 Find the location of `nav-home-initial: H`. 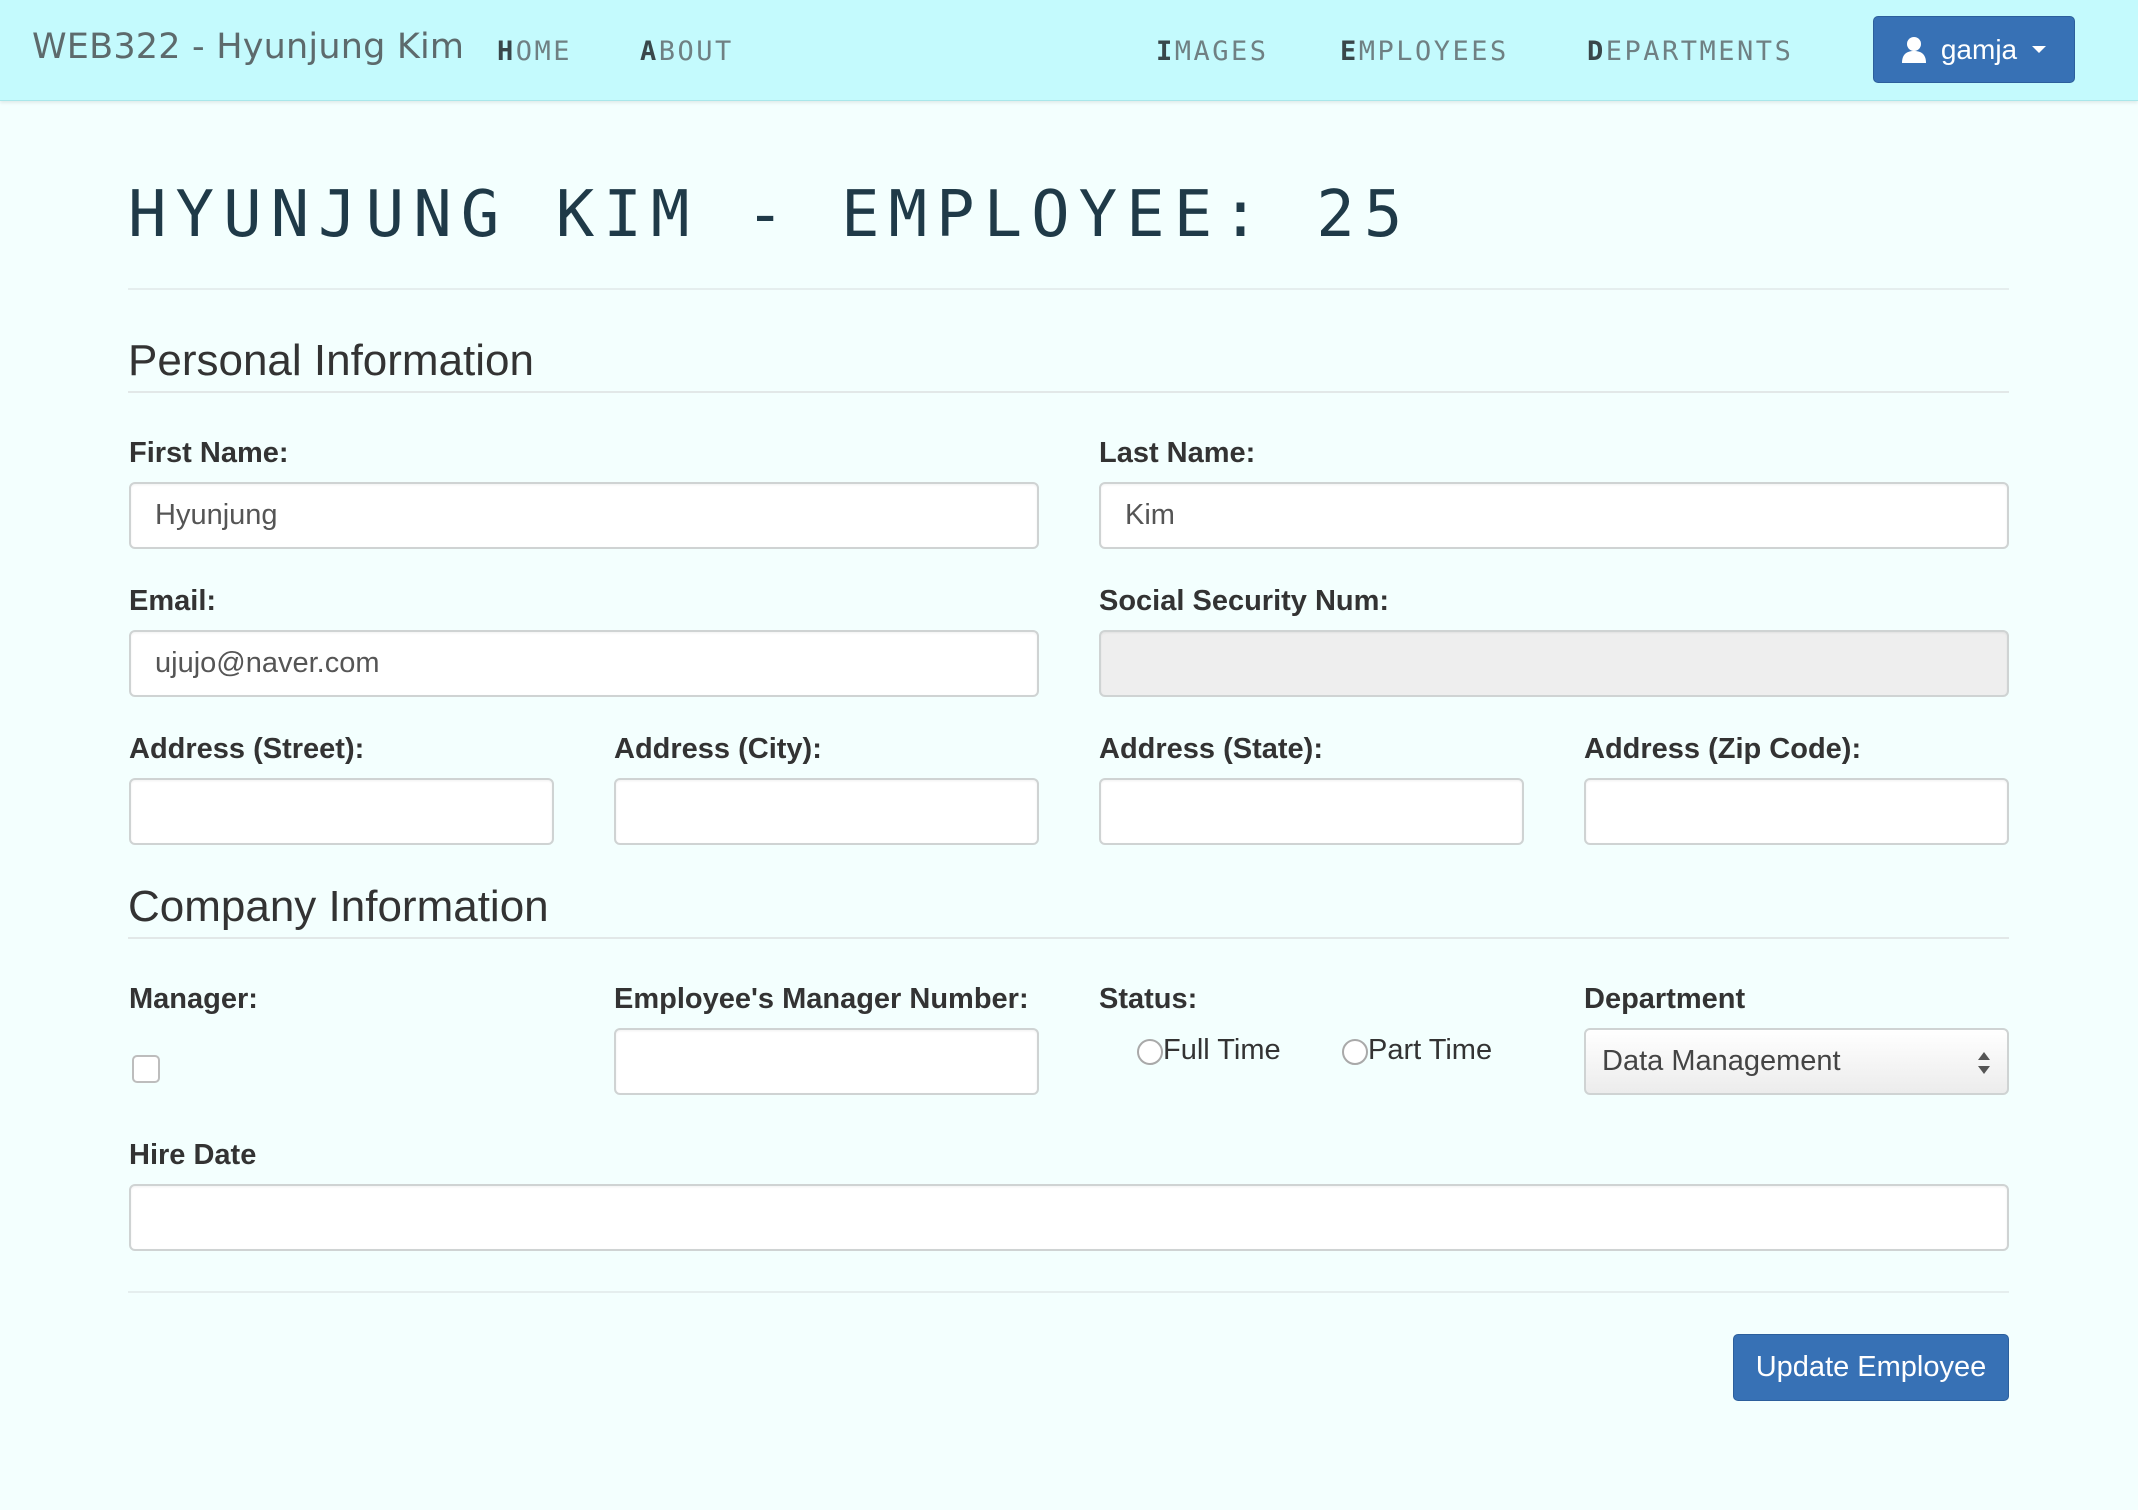

nav-home-initial: H is located at coordinates (506, 51).